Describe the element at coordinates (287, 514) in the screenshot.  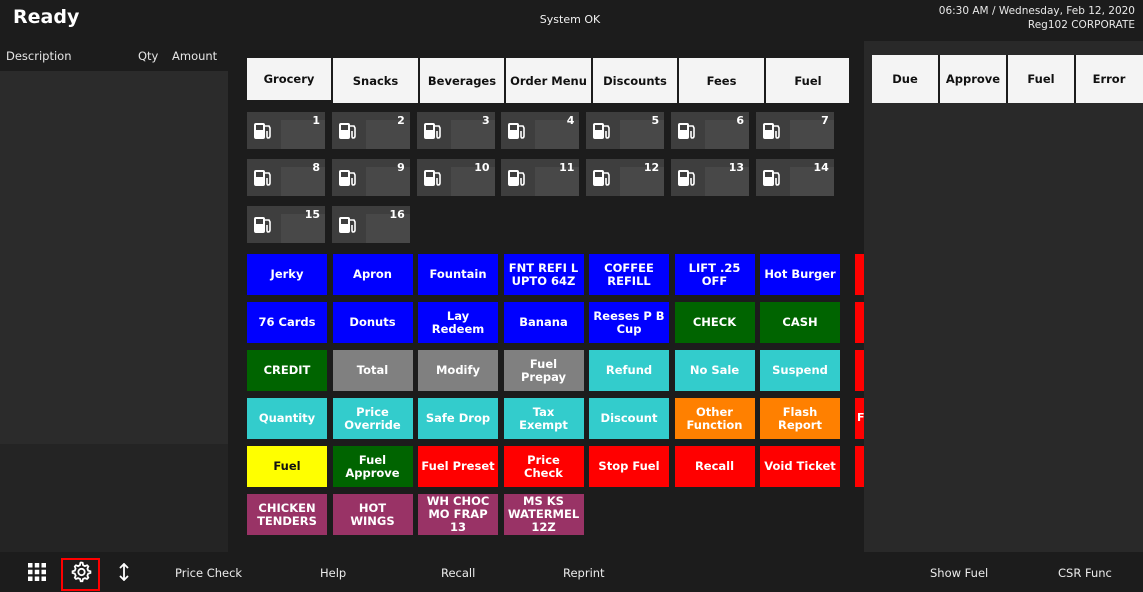
I see `chicken-tenders-button: CHICKEN TENDERS` at that location.